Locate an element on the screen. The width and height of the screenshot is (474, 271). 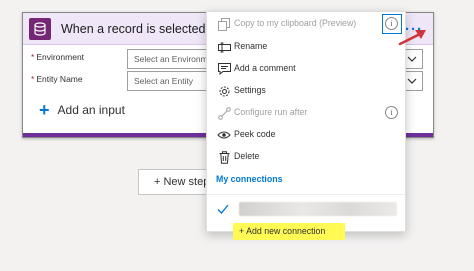
menu-item-rename: Rename is located at coordinates (306, 47).